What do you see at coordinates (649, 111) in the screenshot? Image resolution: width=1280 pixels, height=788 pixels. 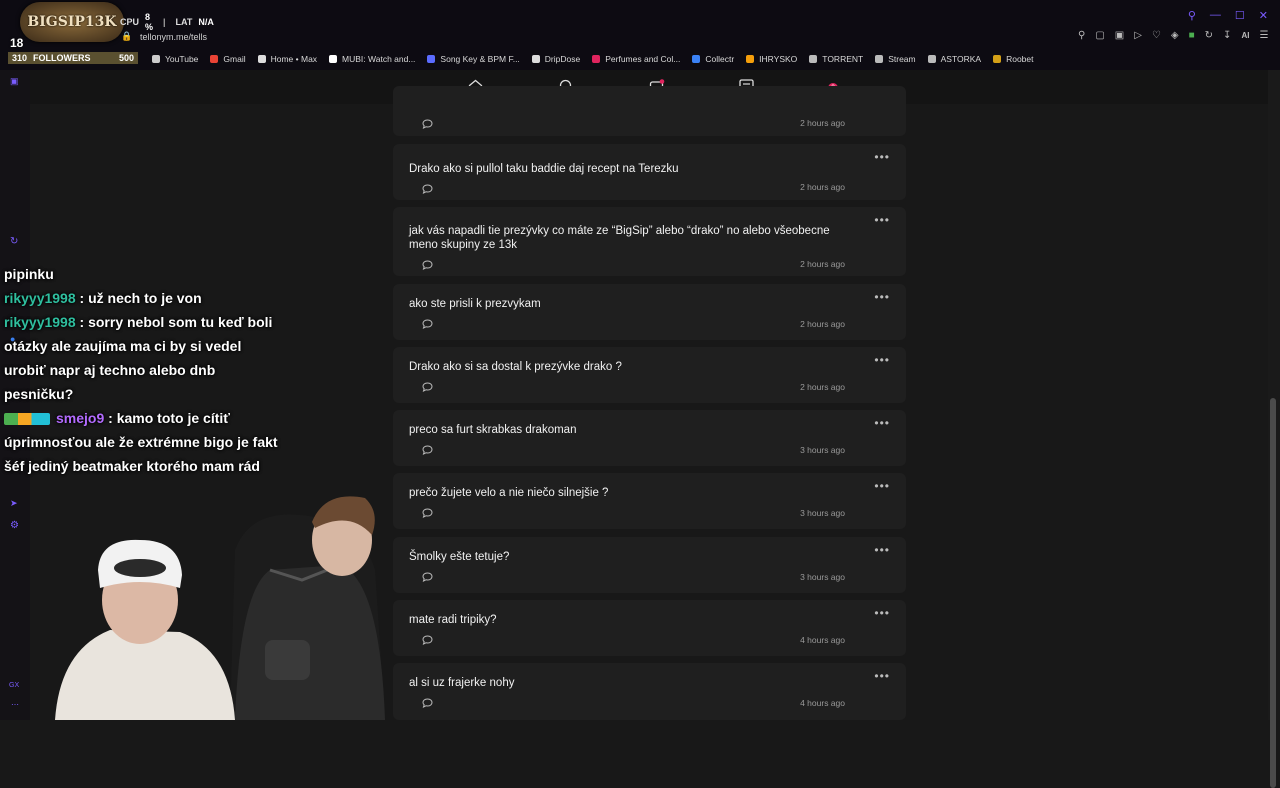 I see `tell-card: •••2 hours ago` at bounding box center [649, 111].